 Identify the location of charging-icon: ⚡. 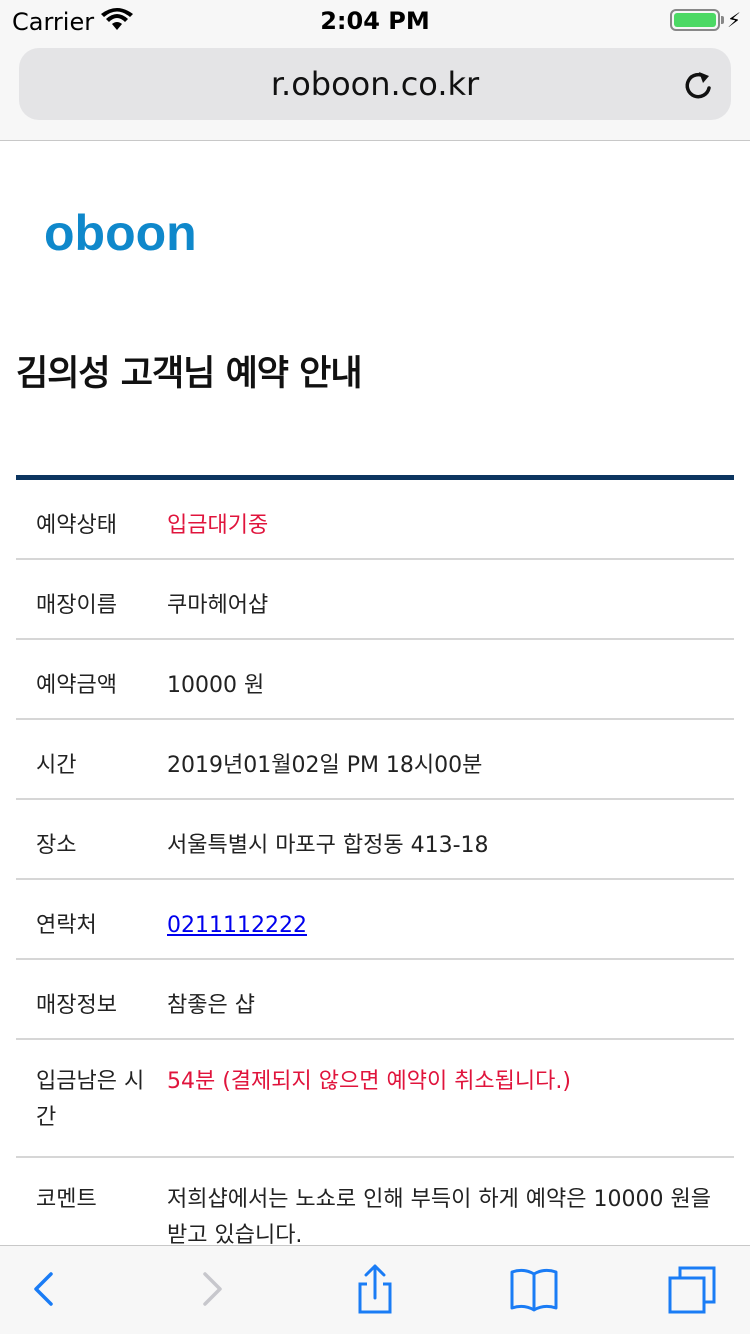
(734, 20).